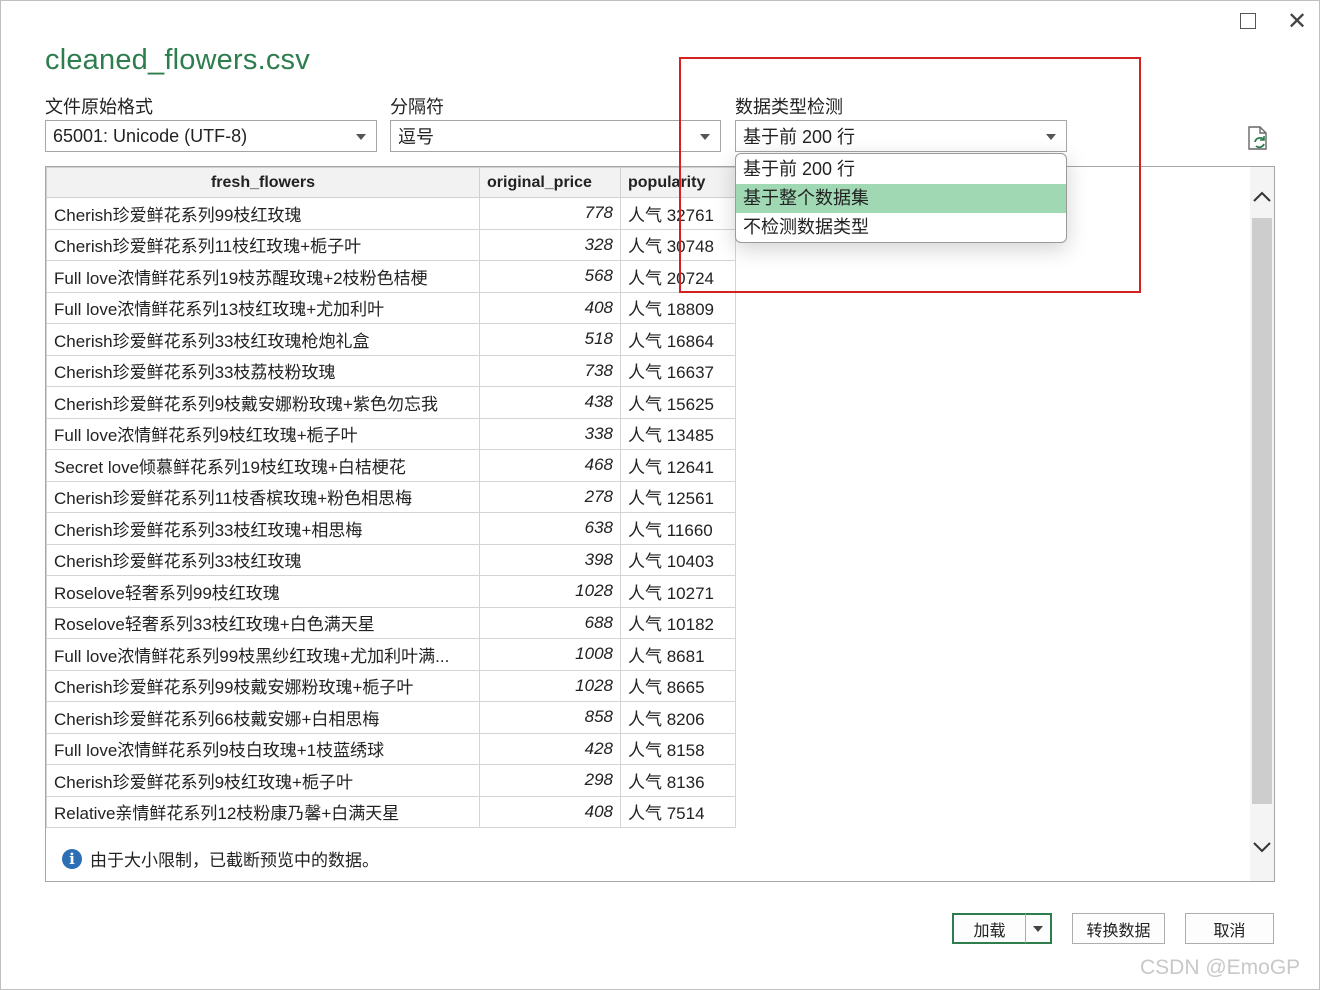 The image size is (1320, 990). I want to click on delimiter-select: 逗号, so click(555, 136).